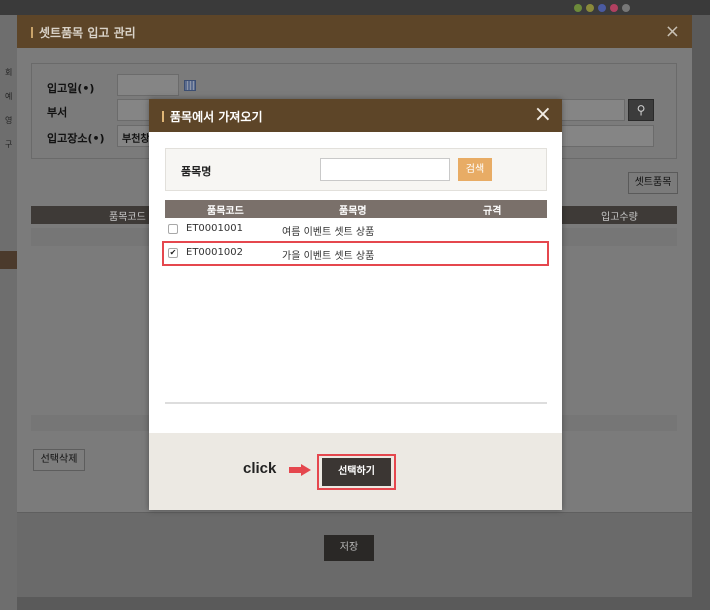 The height and width of the screenshot is (610, 710). I want to click on column-header-qty: 입고수량, so click(619, 217).